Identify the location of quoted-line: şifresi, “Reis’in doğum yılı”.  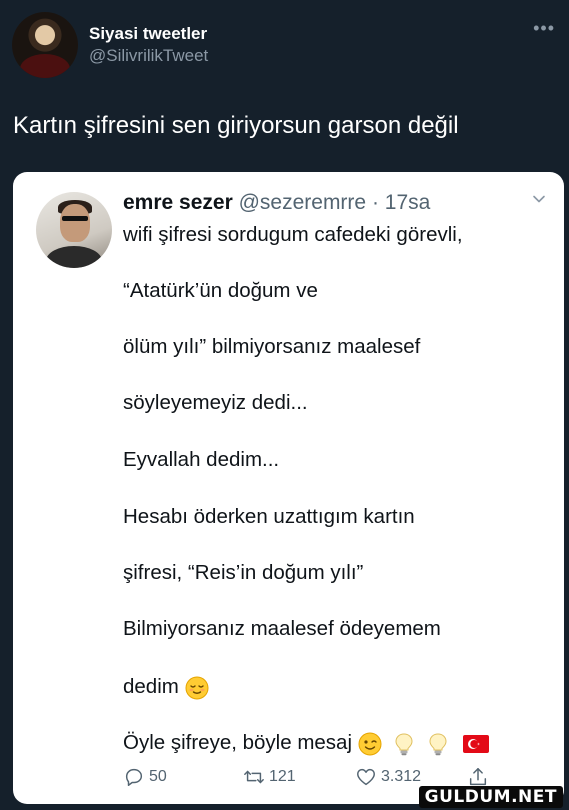
(243, 572).